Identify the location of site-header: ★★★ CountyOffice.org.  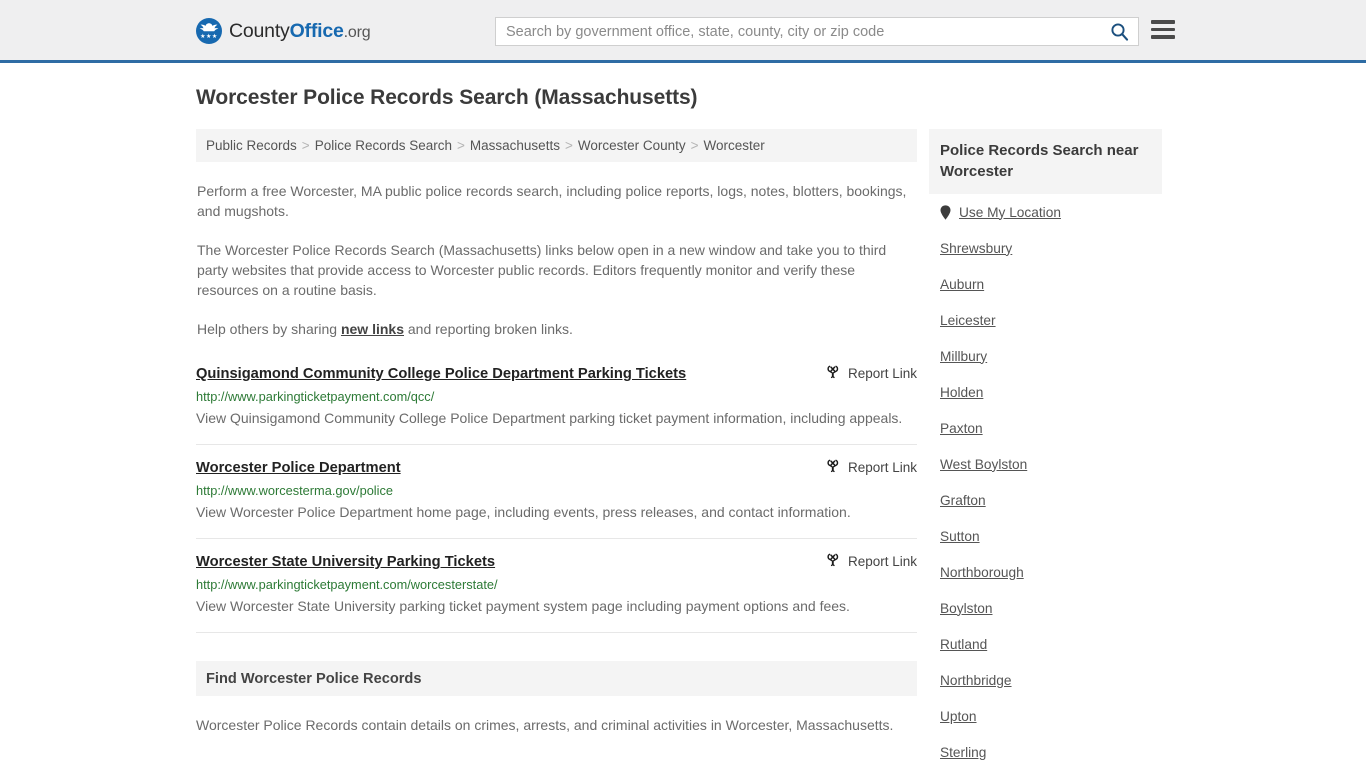
(683, 31).